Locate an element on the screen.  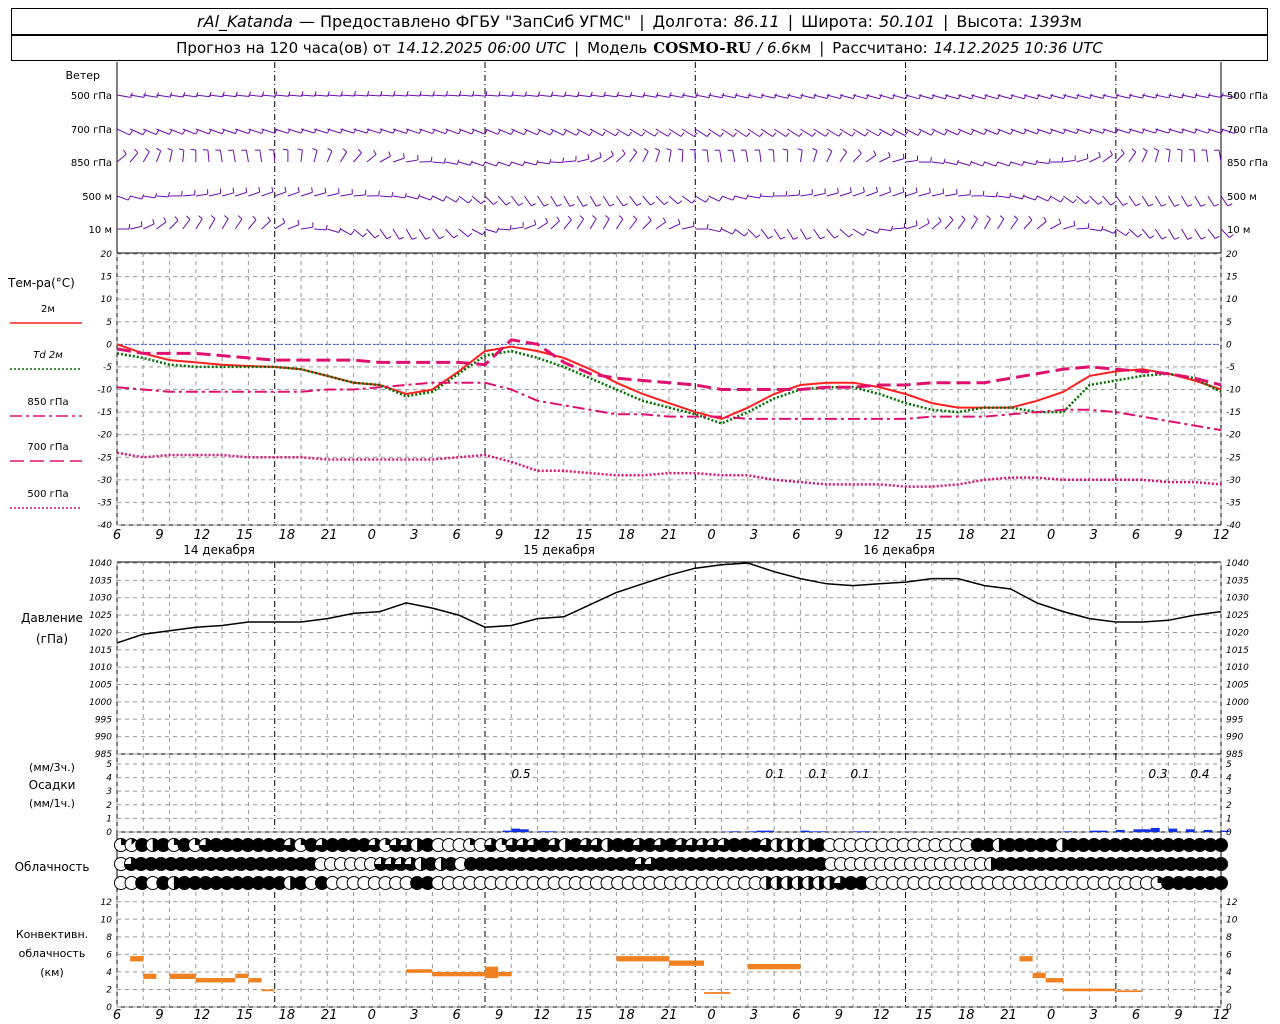
wind-level-label: 500 гПа is located at coordinates (91, 96).